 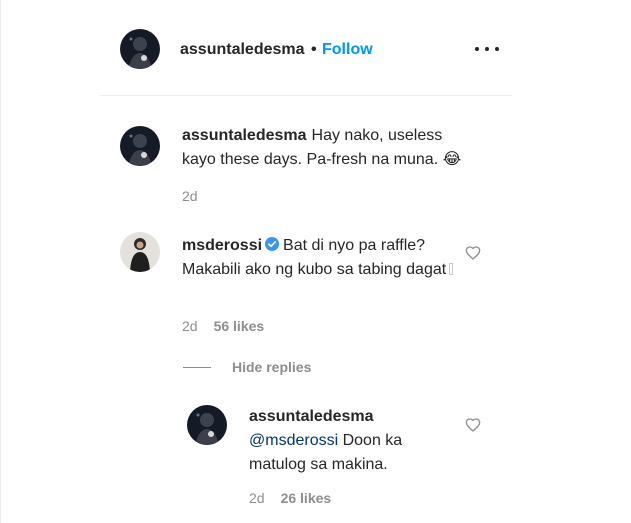 What do you see at coordinates (306, 498) in the screenshot?
I see `reply-likes: 26 likes` at bounding box center [306, 498].